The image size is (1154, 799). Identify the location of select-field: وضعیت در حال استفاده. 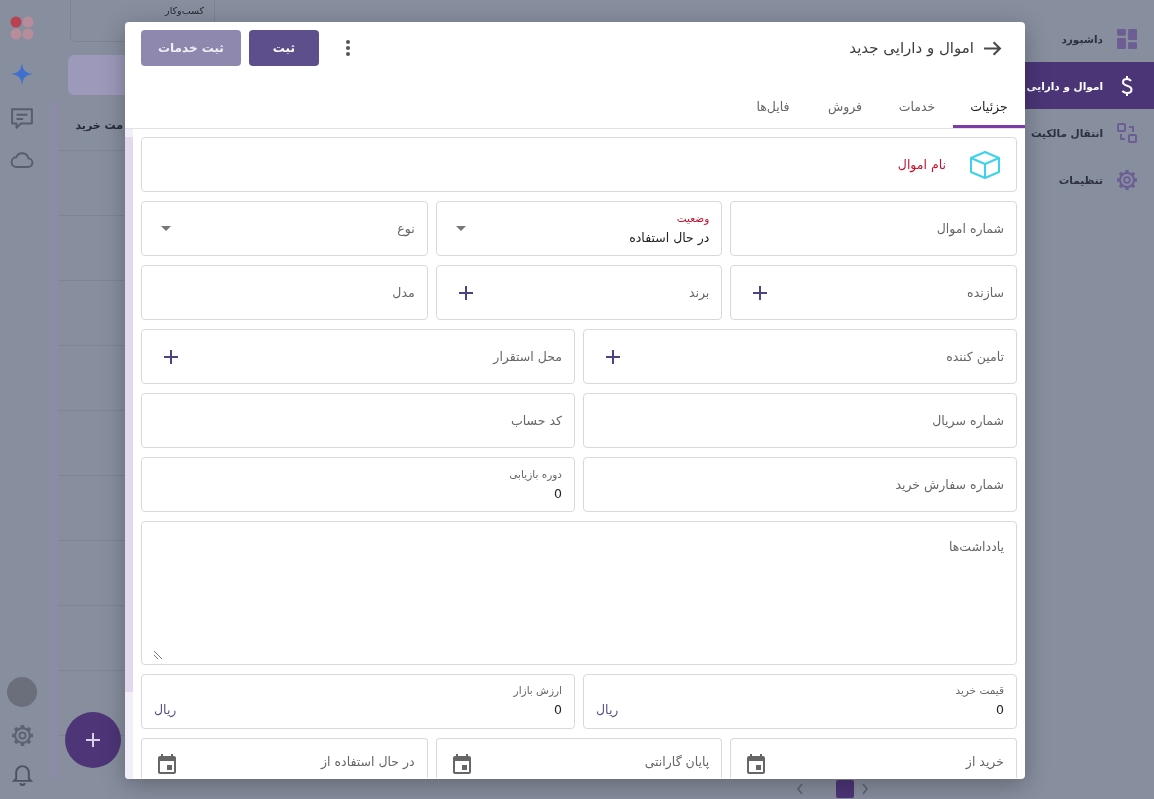
(579, 228).